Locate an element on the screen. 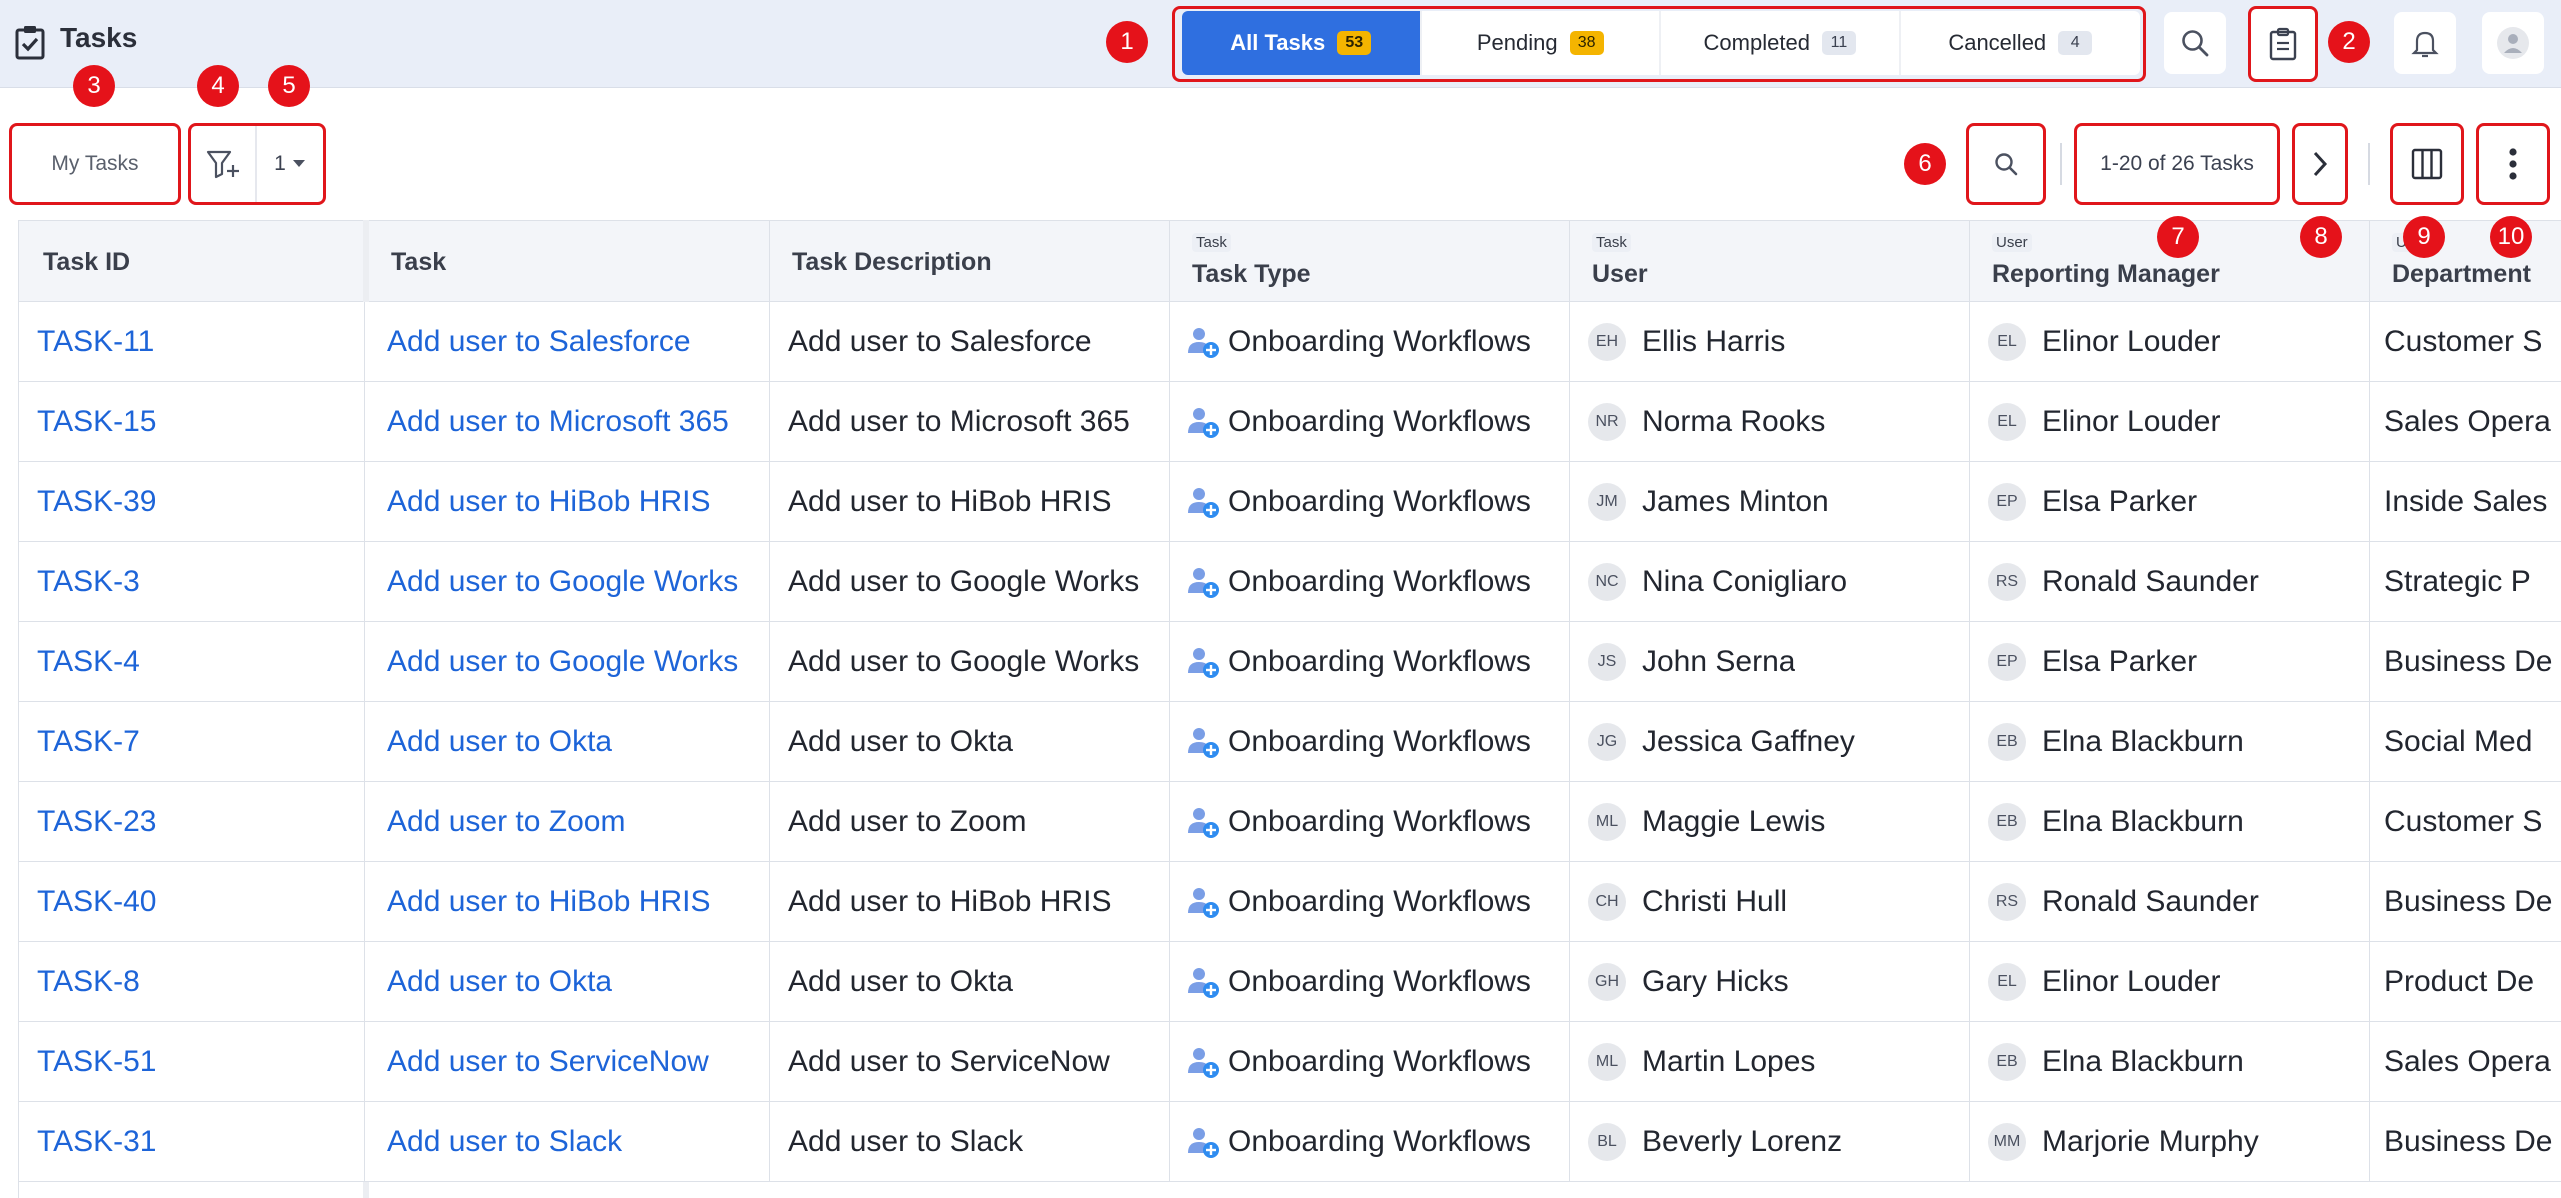 Image resolution: width=2561 pixels, height=1198 pixels. task-id-link: TASK-15 is located at coordinates (88, 422).